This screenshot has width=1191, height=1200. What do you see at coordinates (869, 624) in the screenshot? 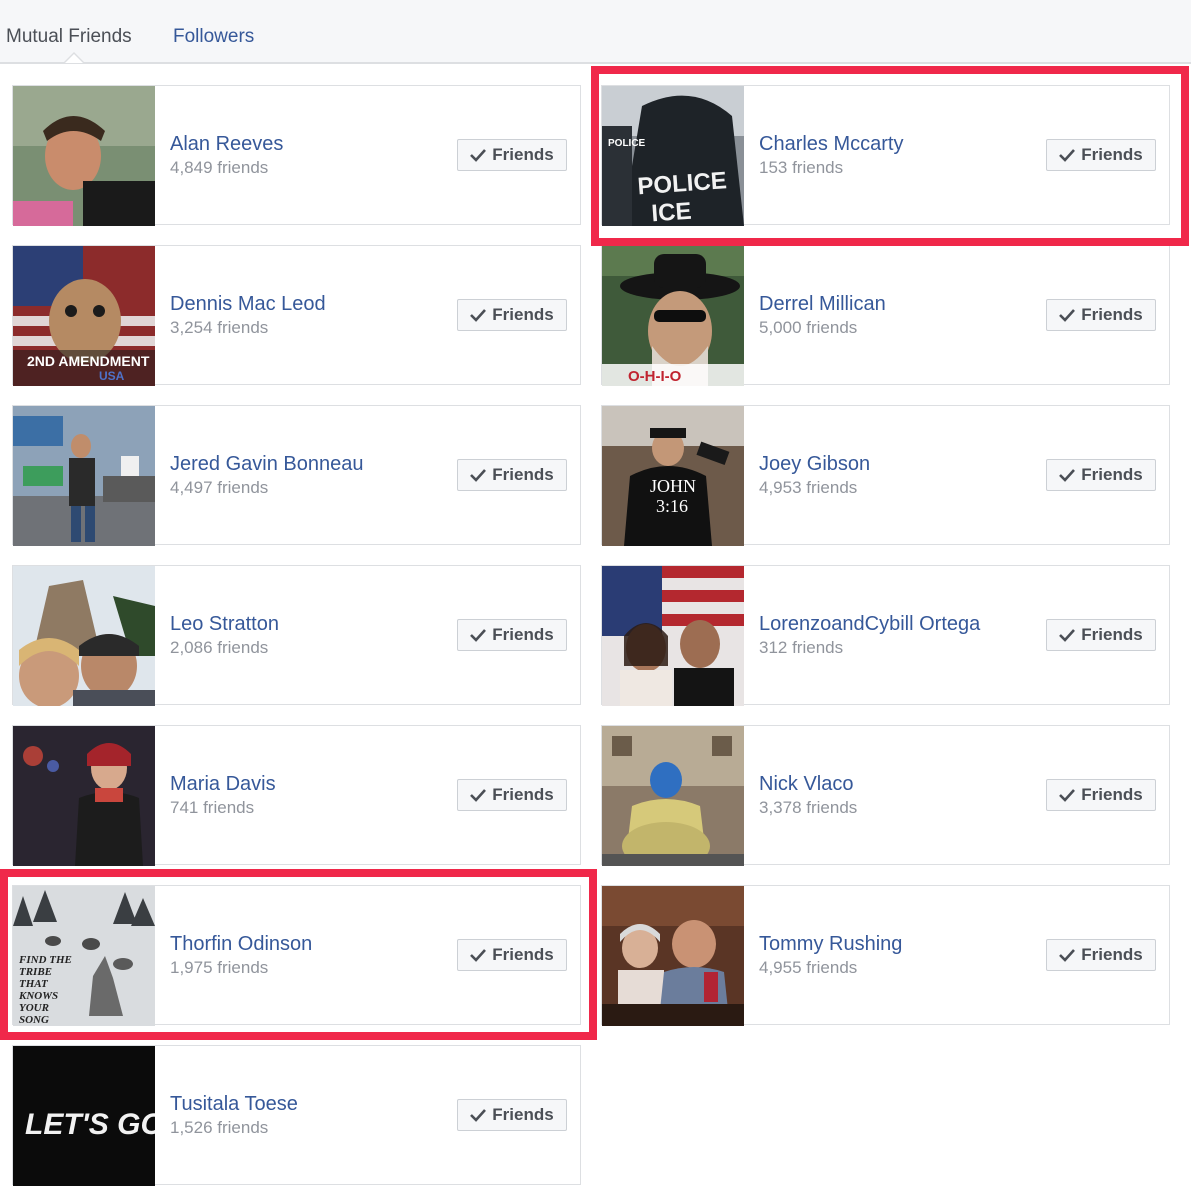
I see `friend-name: LorenzoandCybill Ortega` at bounding box center [869, 624].